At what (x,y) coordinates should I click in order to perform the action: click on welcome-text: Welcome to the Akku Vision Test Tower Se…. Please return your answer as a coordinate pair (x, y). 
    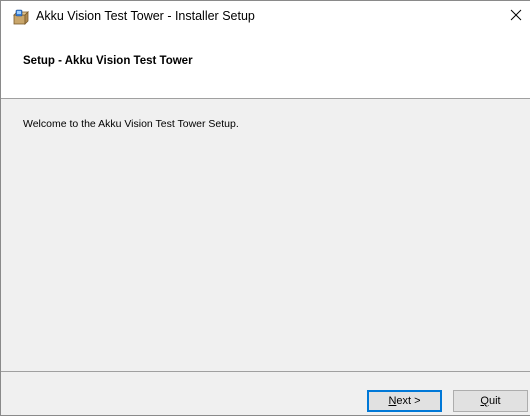
    Looking at the image, I should click on (131, 124).